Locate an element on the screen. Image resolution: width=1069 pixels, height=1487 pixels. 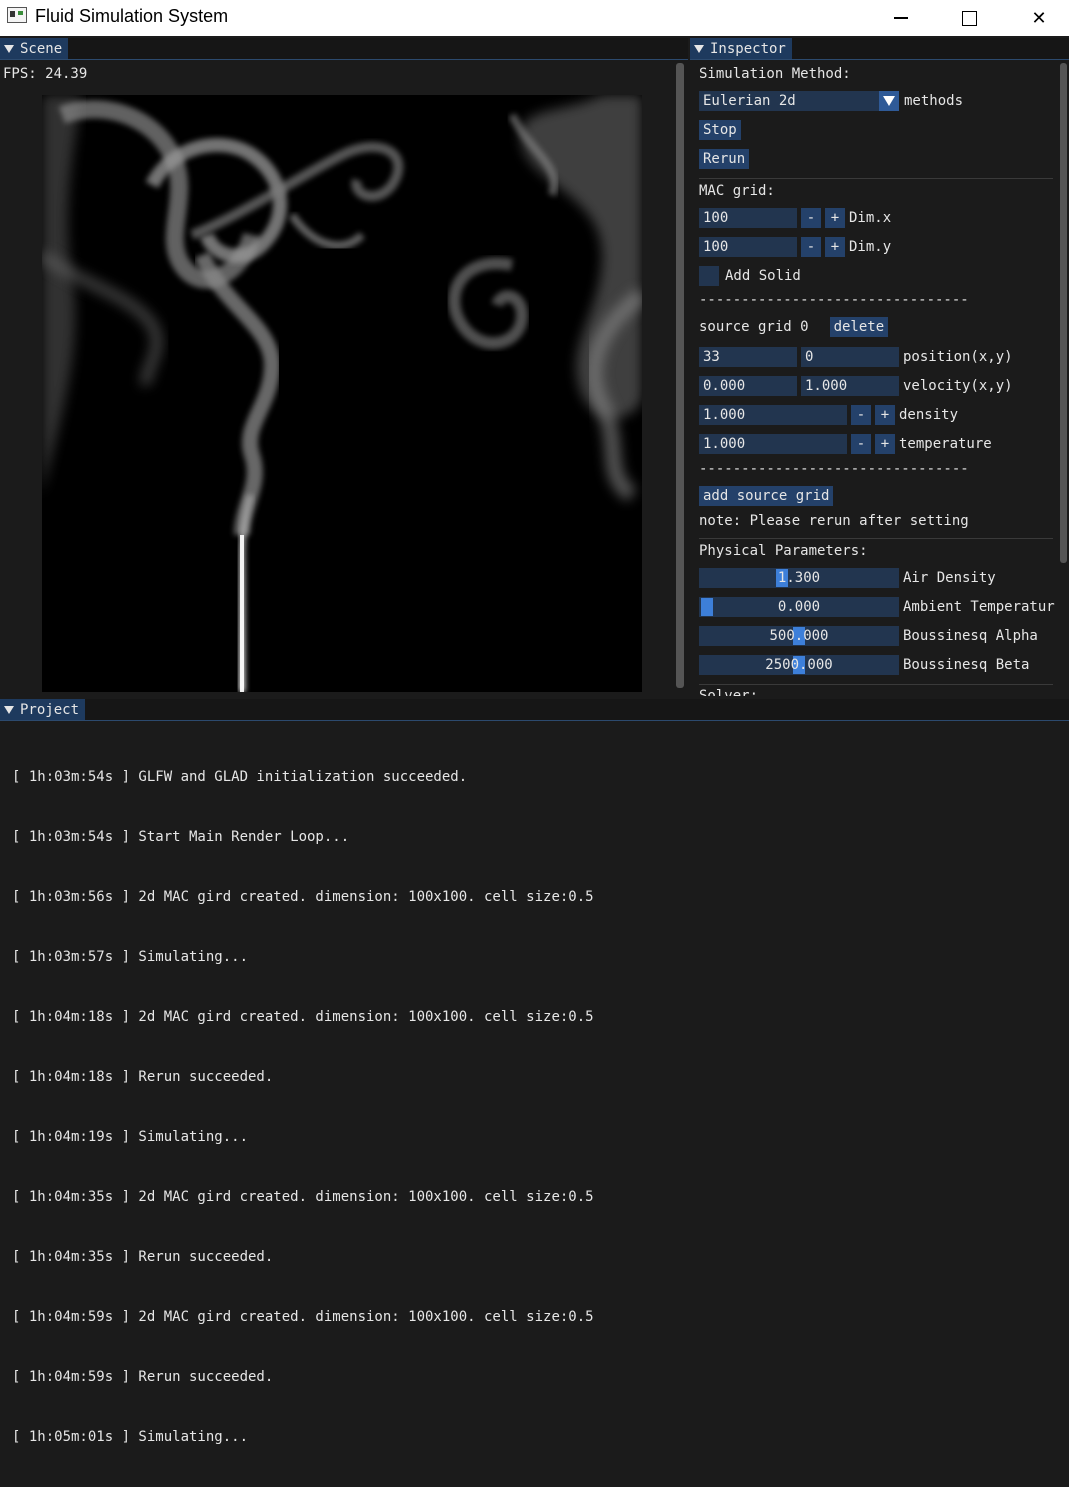
solver-label: Solver: is located at coordinates (729, 692).